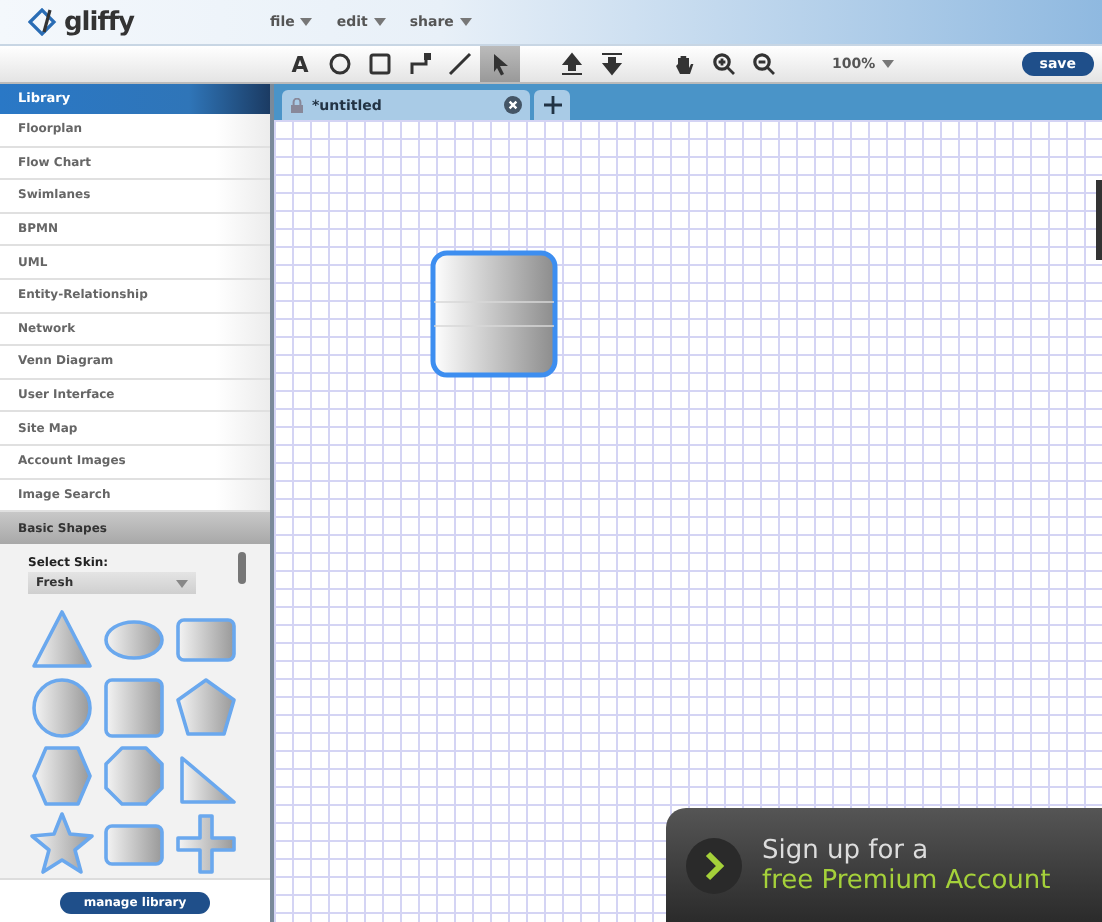 The height and width of the screenshot is (922, 1102). I want to click on new-tab-button, so click(552, 105).